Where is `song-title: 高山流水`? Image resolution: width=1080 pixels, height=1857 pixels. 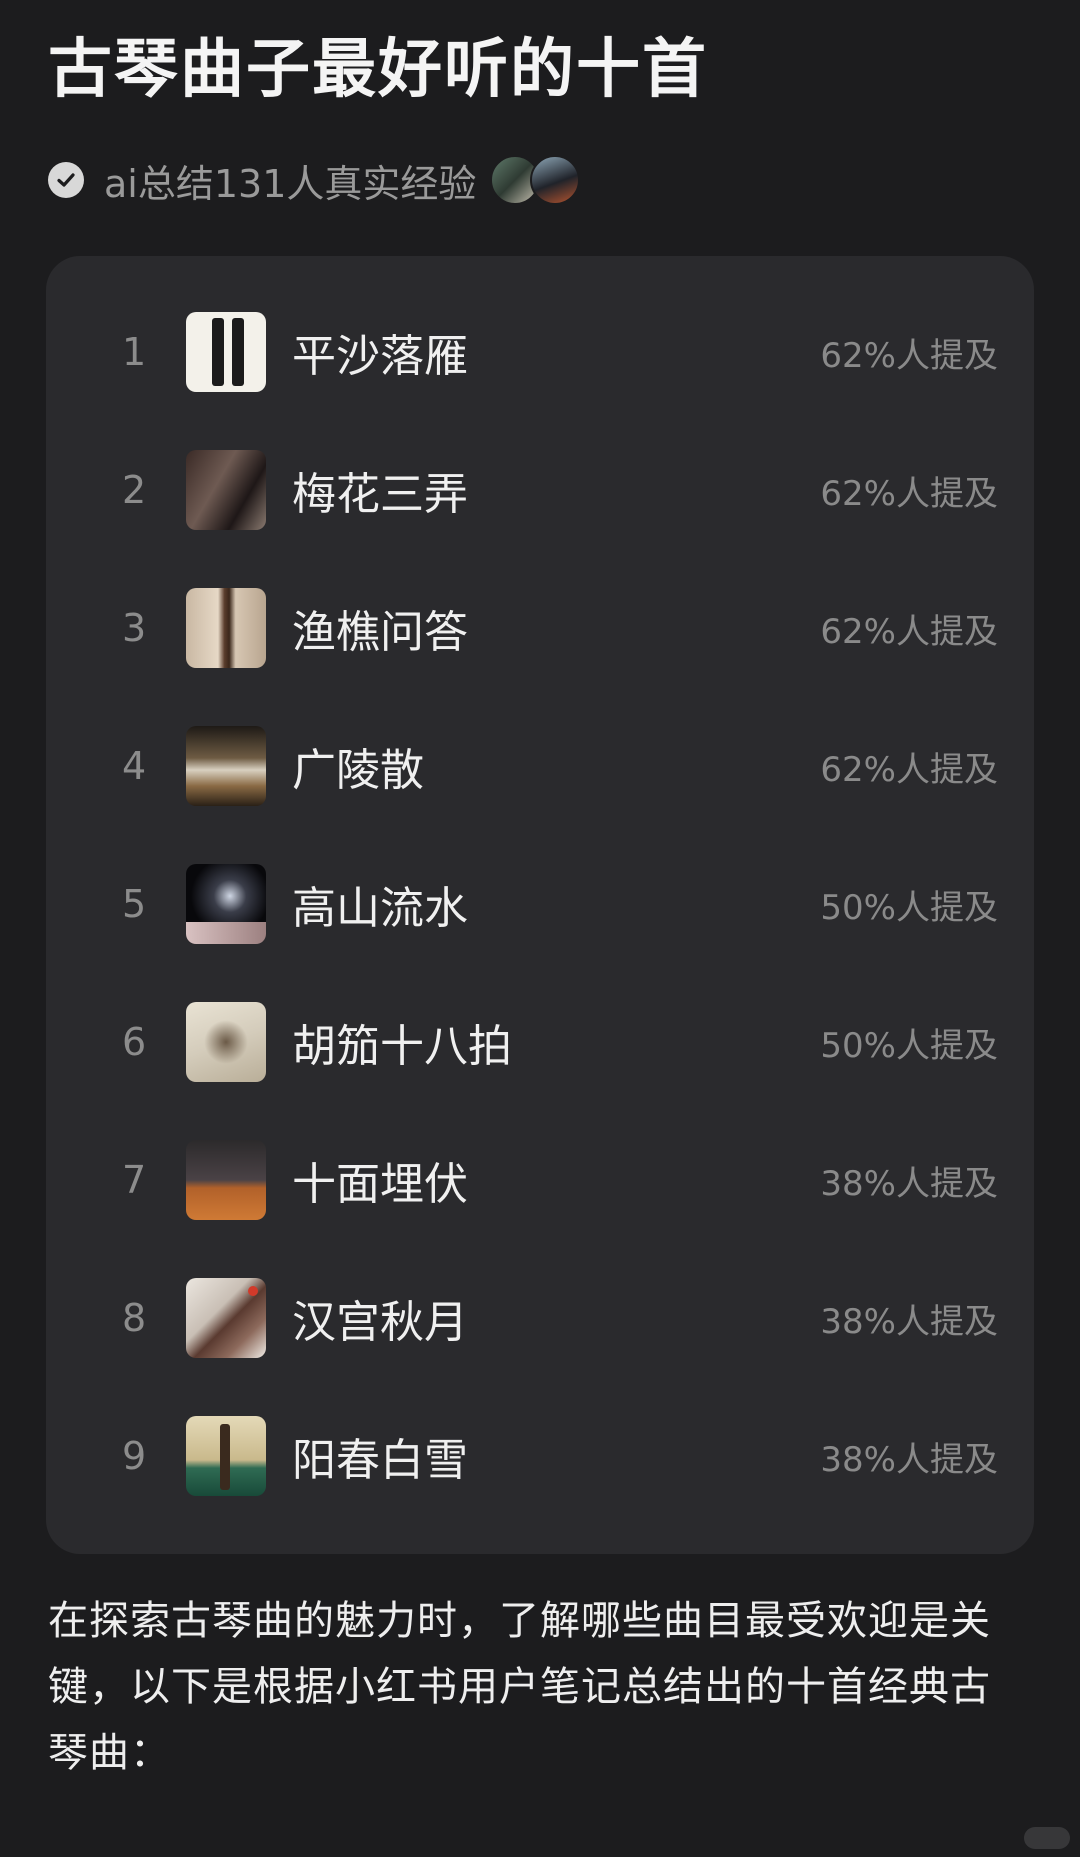
song-title: 高山流水 is located at coordinates (380, 908).